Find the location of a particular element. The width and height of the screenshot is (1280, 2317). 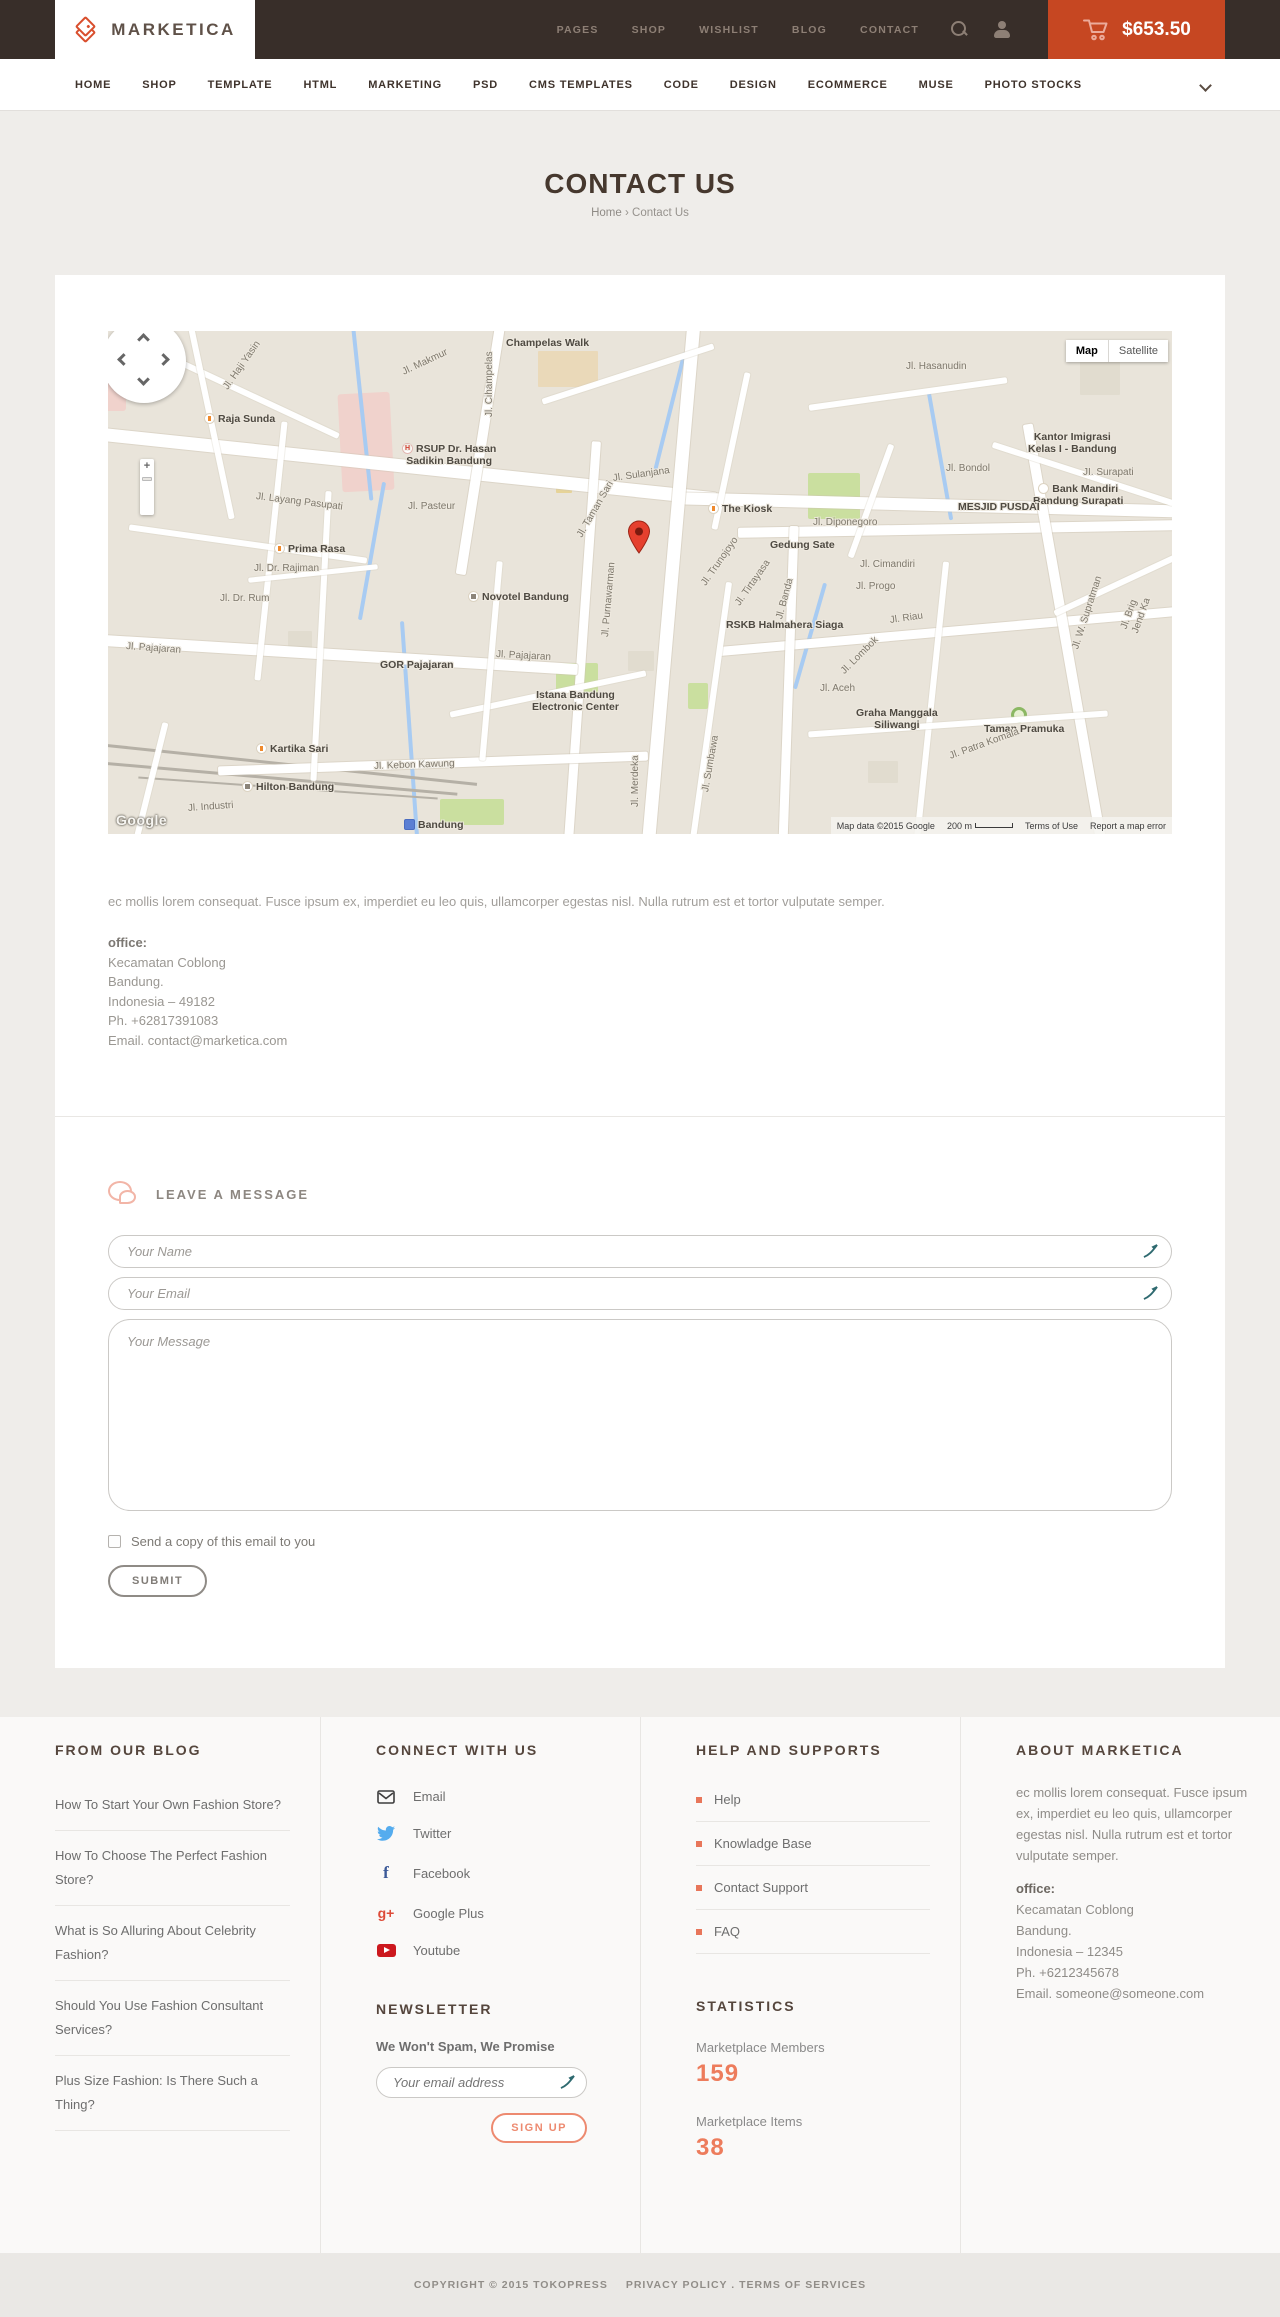

nav-ecommerce: ECOMMERCE is located at coordinates (848, 85).